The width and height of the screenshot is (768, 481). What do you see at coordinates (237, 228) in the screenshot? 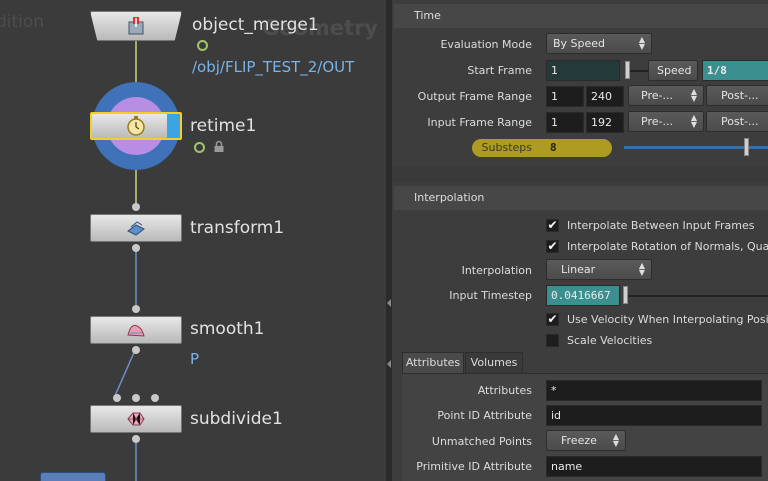
I see `node-label-transform: transform1` at bounding box center [237, 228].